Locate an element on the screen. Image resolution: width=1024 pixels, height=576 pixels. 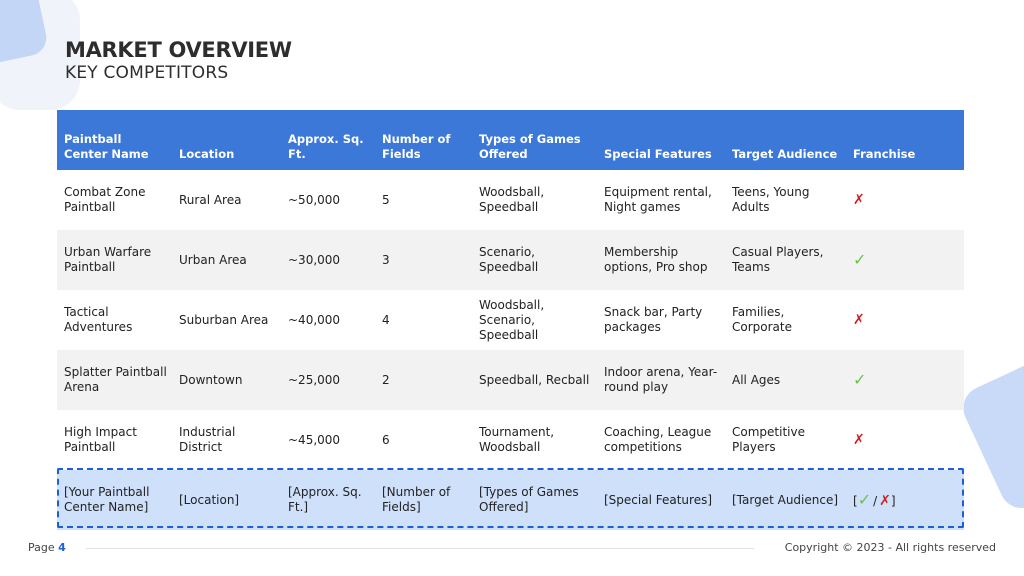
cell-location: Suburban Area is located at coordinates (224, 319).